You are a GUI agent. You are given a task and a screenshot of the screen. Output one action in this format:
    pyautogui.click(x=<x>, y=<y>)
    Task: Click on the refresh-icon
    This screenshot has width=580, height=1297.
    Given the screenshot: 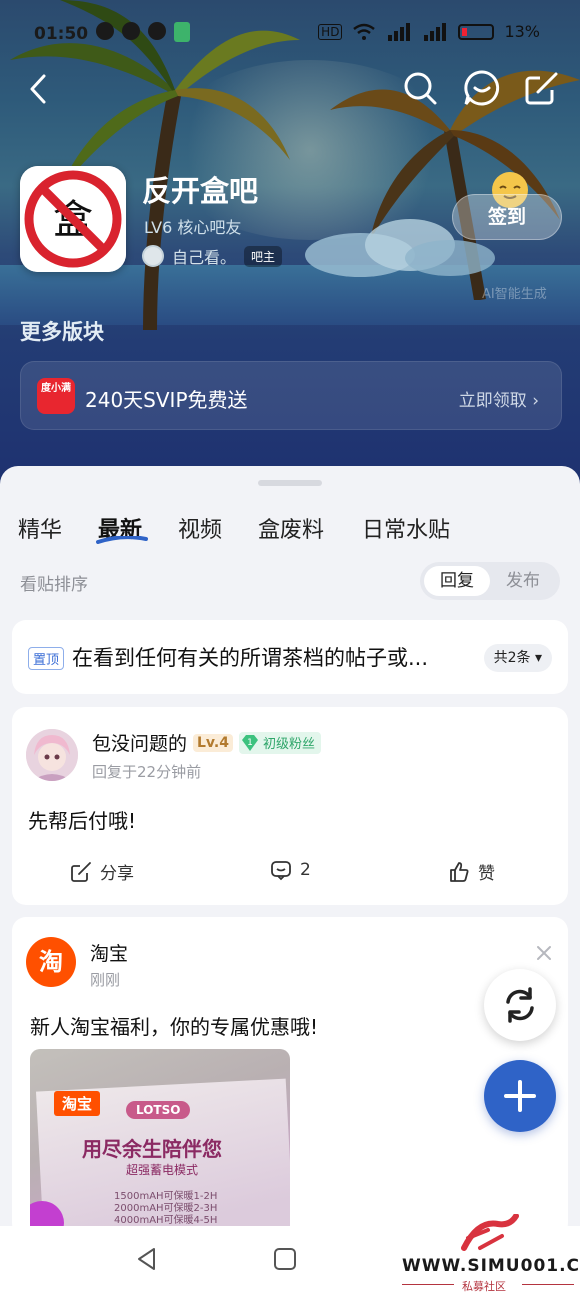 What is the action you would take?
    pyautogui.click(x=520, y=1005)
    